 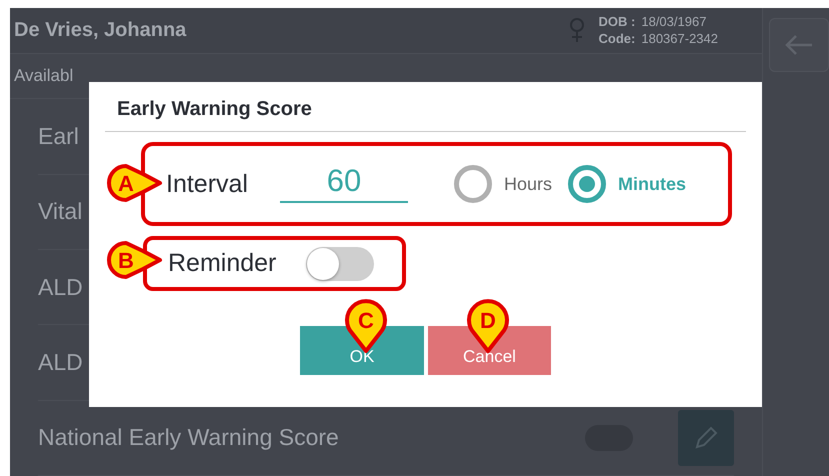 I want to click on pencil-icon, so click(x=706, y=437).